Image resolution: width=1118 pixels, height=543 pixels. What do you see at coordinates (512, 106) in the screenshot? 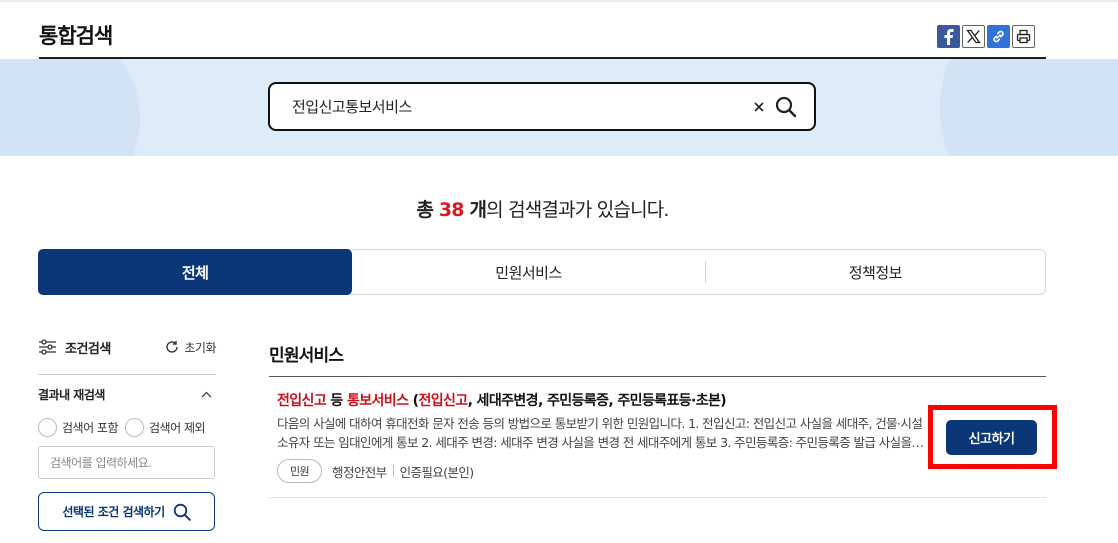
I see `search-input` at bounding box center [512, 106].